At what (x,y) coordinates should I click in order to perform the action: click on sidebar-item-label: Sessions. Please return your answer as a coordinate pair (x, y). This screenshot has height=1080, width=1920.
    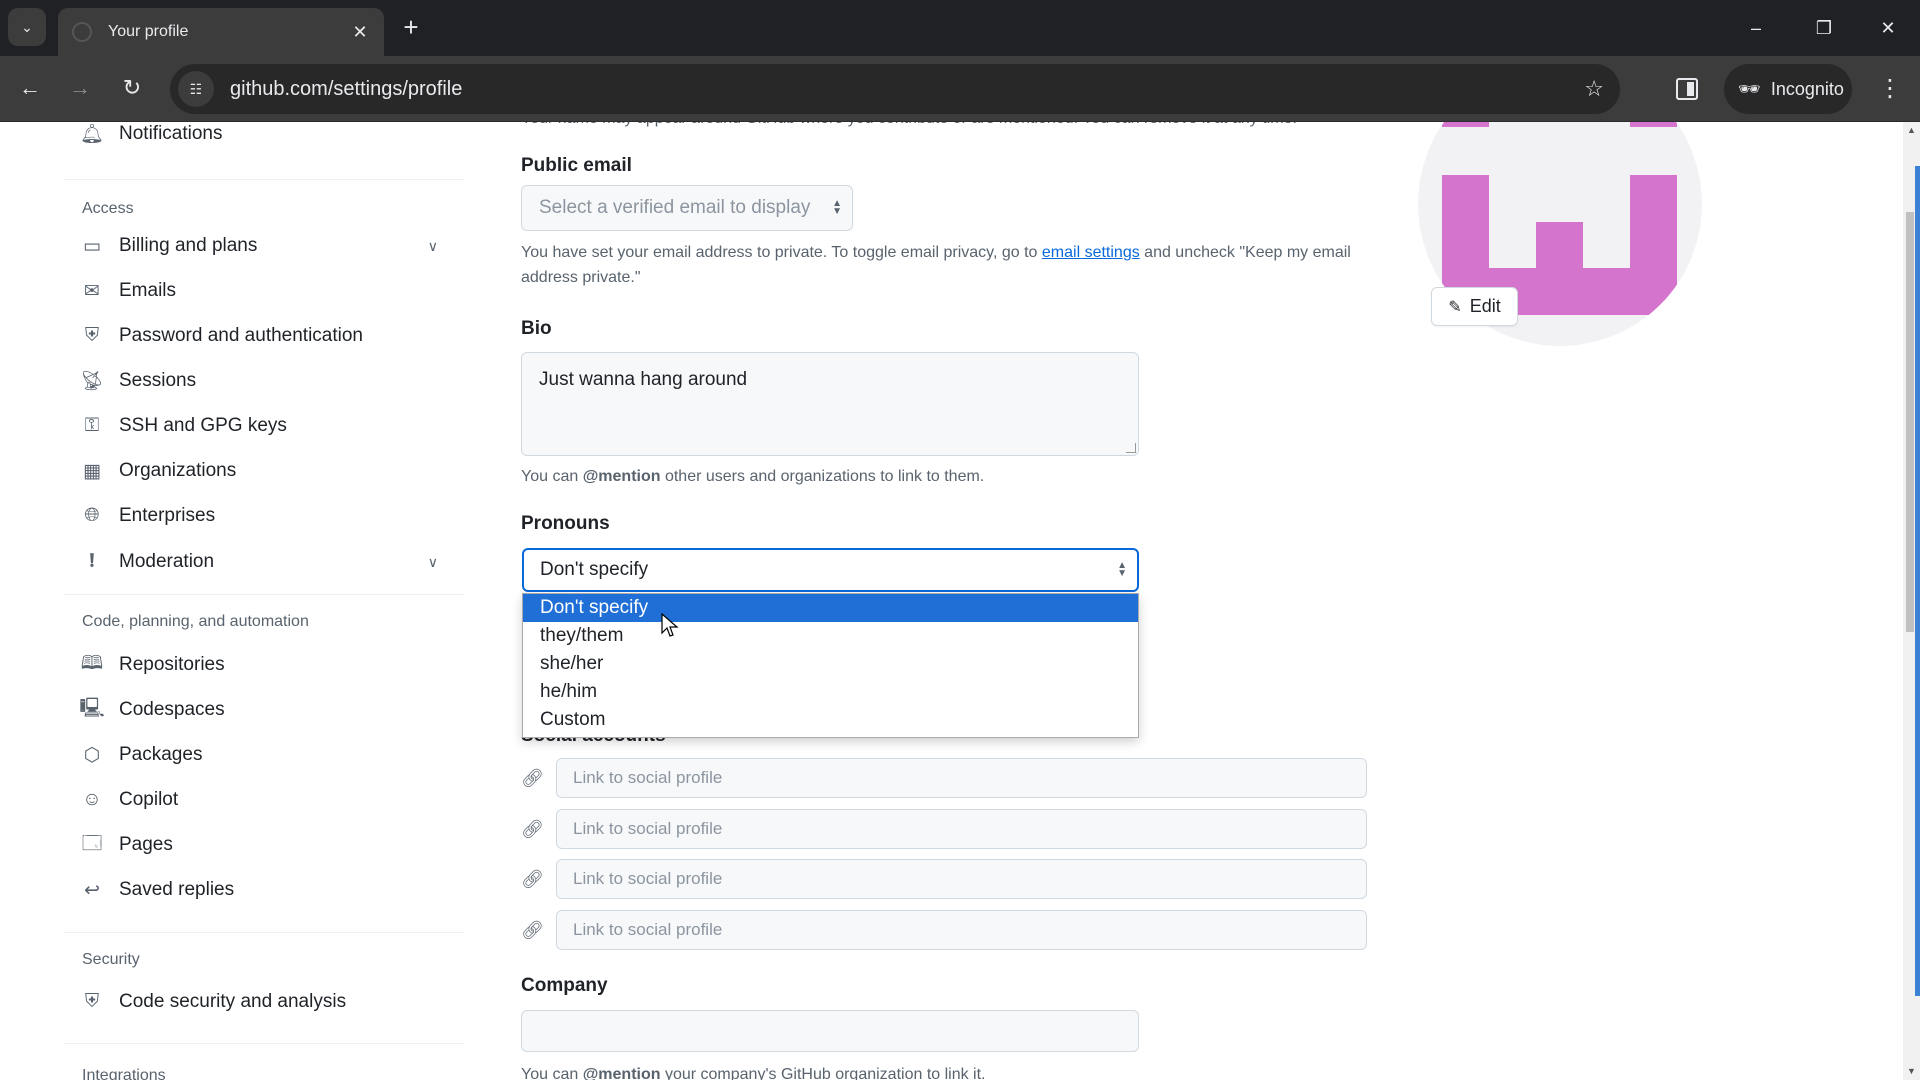
    Looking at the image, I should click on (158, 380).